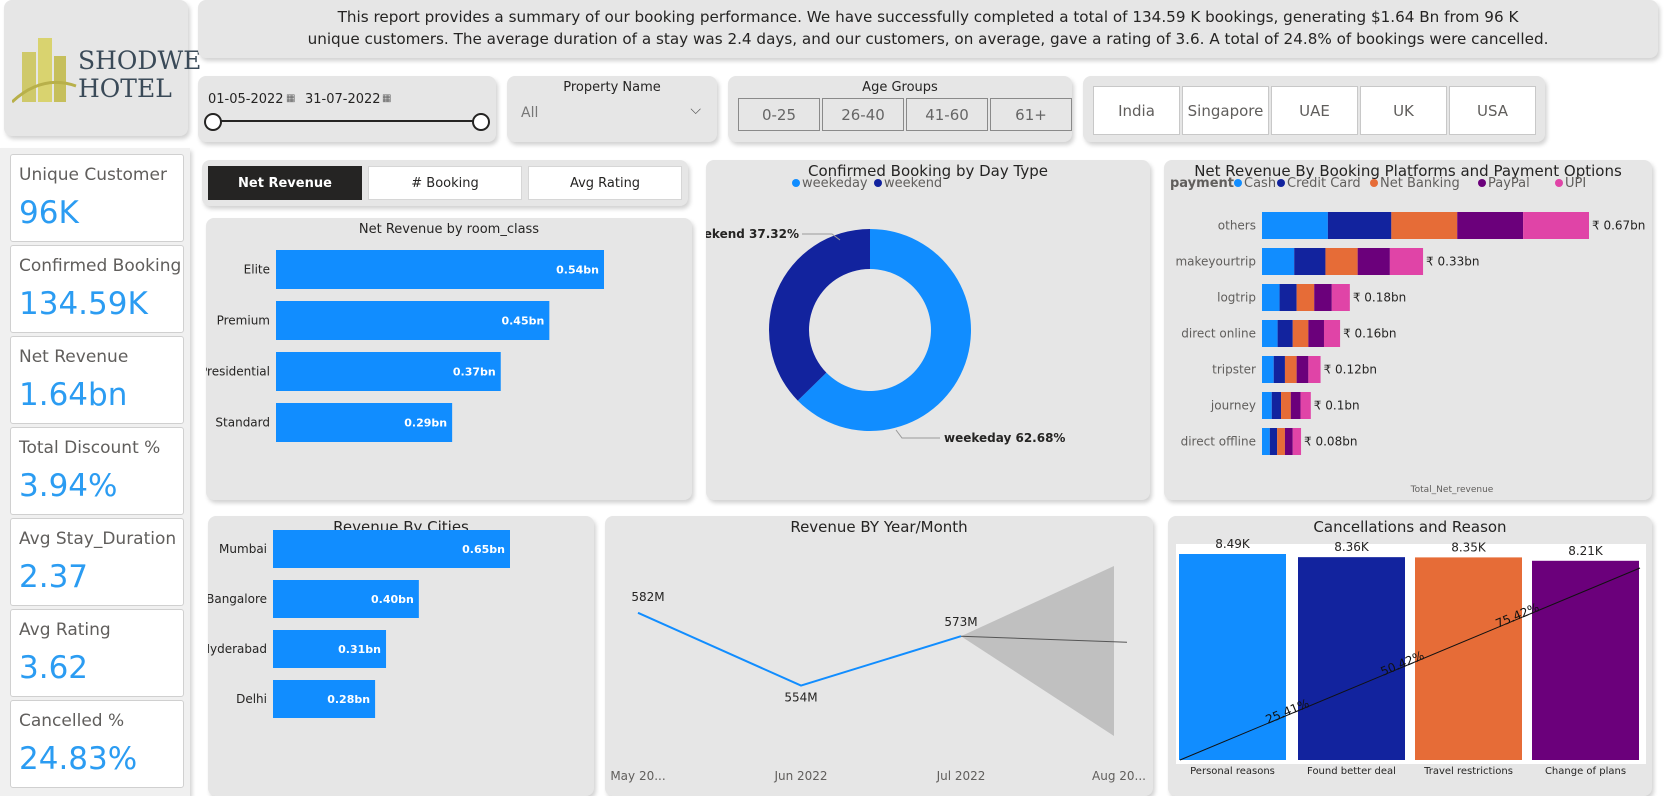 The width and height of the screenshot is (1670, 796). I want to click on kpi-cancelled: Cancelled % 24.83%, so click(97, 744).